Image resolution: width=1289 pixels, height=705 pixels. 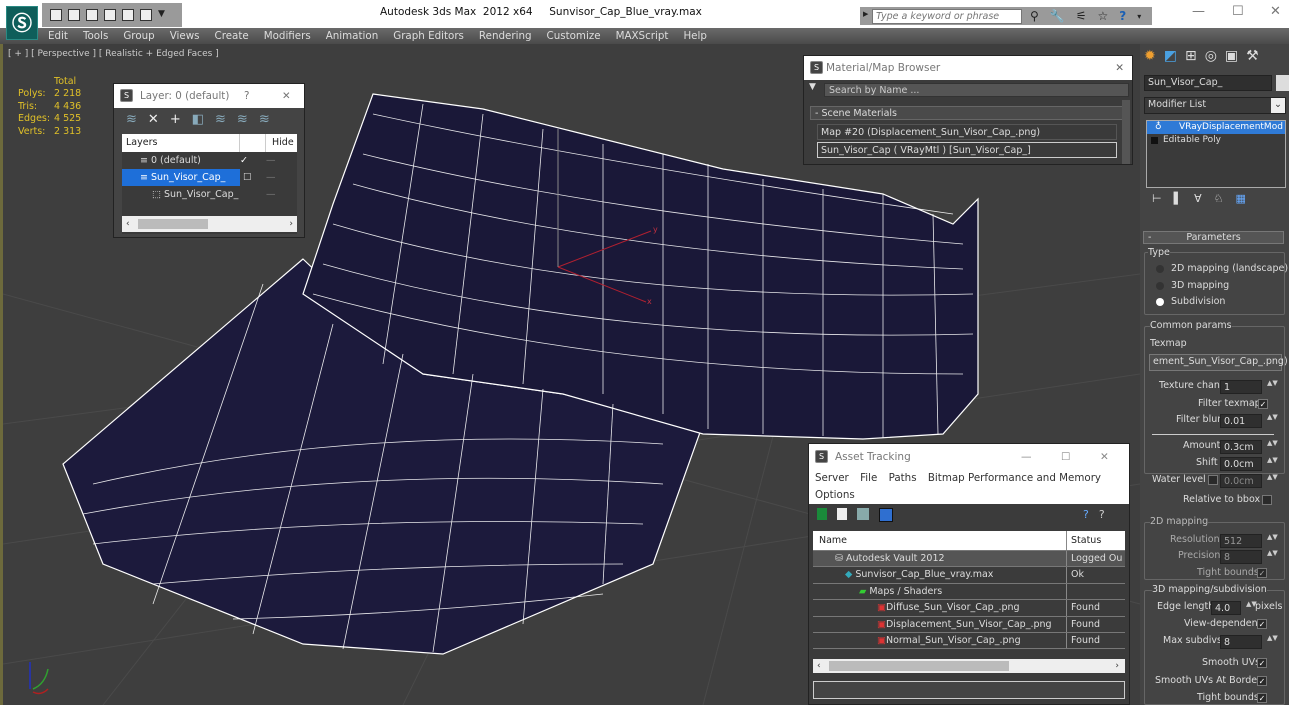 I want to click on menu-create: Create, so click(x=232, y=36).